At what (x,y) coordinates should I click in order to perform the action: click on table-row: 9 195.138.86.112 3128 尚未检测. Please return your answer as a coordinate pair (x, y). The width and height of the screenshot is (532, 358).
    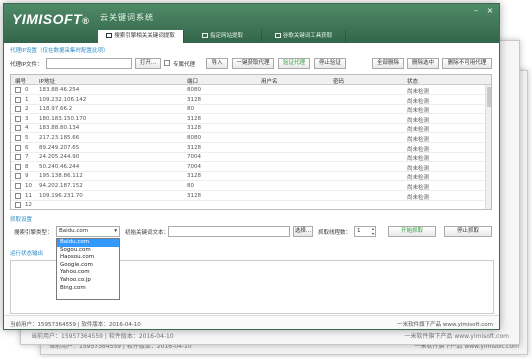
    Looking at the image, I should click on (248, 177).